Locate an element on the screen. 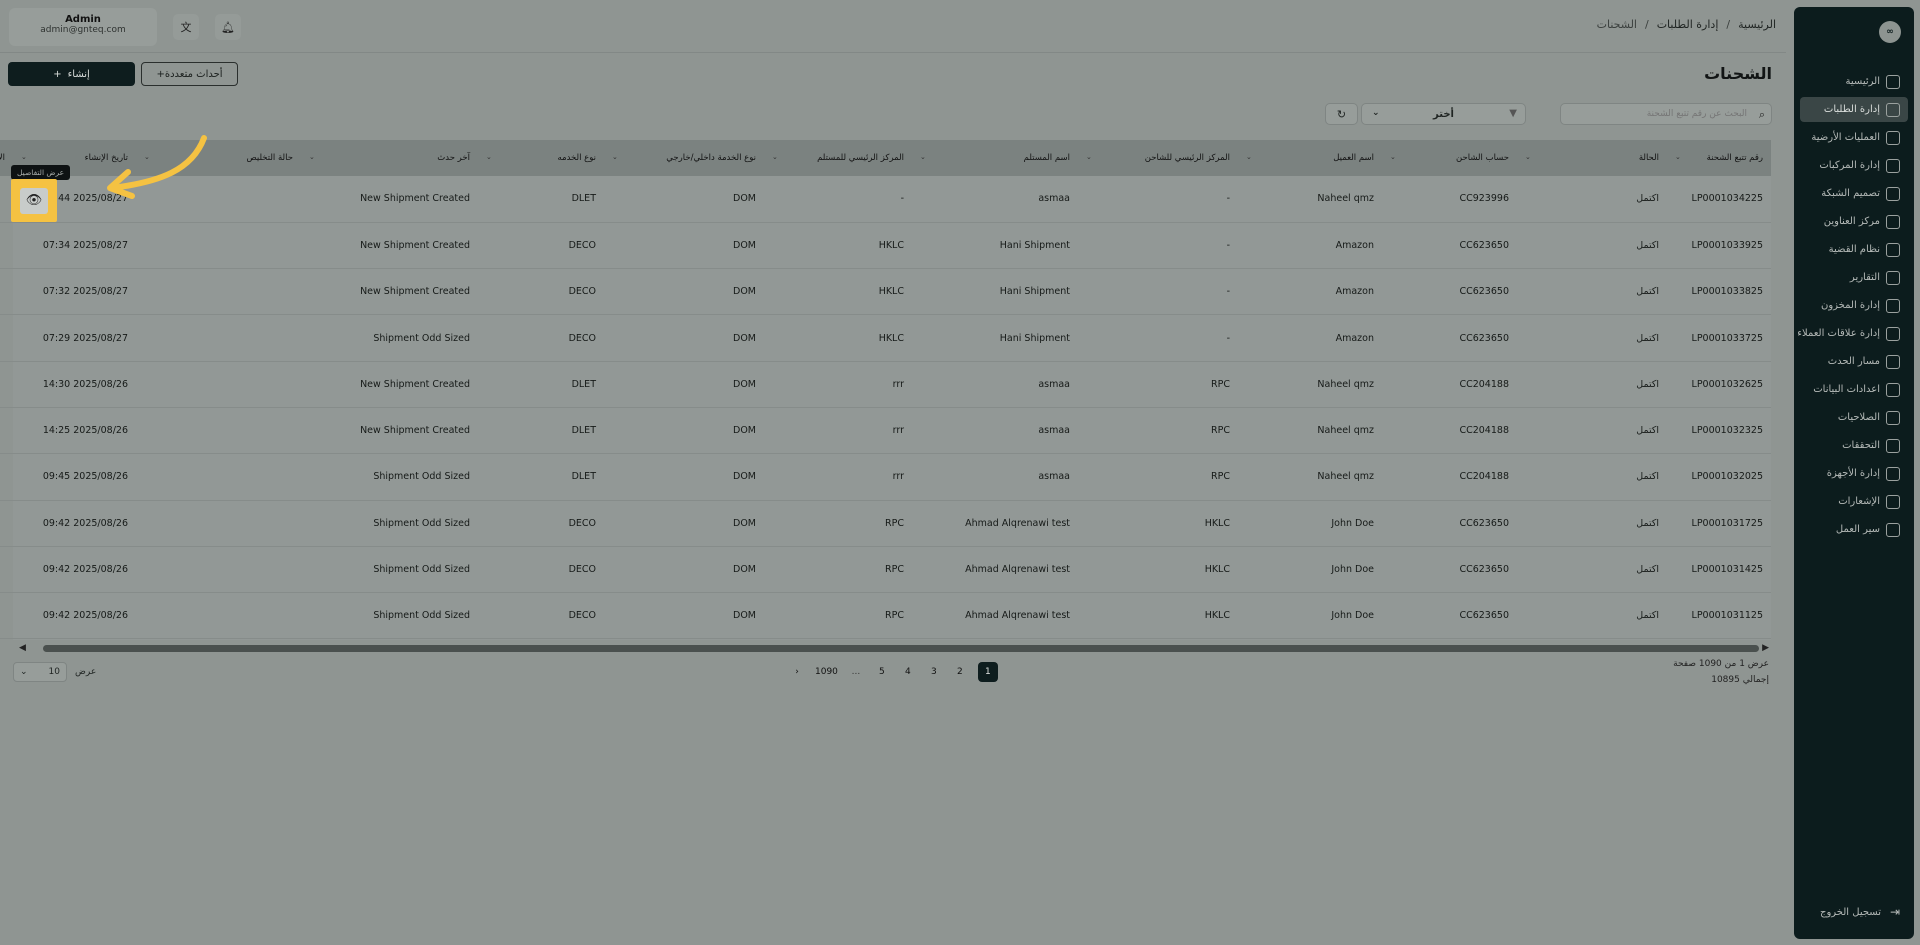 The width and height of the screenshot is (1920, 945). home-icon is located at coordinates (1893, 81).